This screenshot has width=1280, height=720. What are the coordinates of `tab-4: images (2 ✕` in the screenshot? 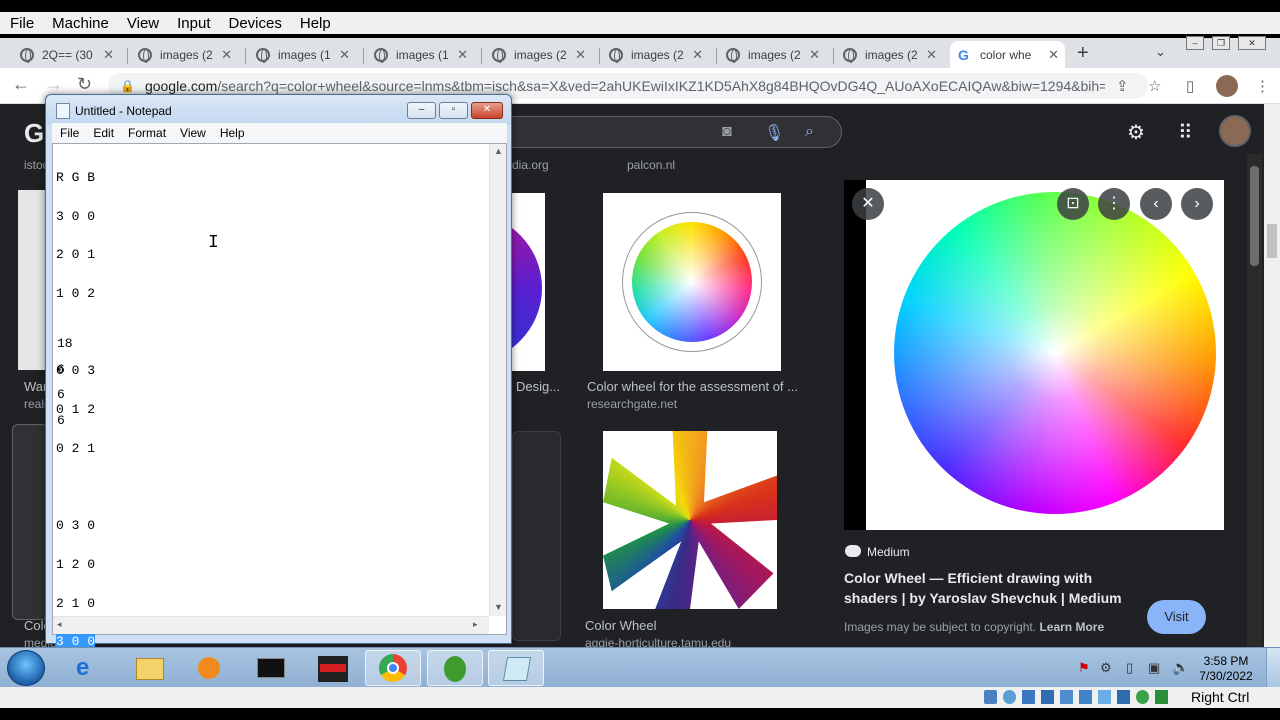 It's located at (542, 54).